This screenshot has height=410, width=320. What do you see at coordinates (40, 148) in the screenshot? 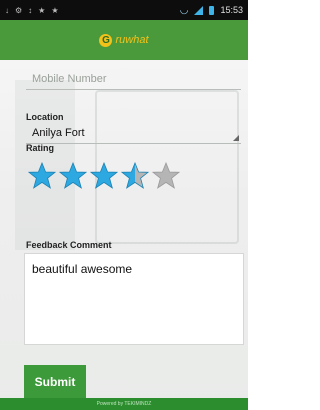
I see `rating-label: Rating` at bounding box center [40, 148].